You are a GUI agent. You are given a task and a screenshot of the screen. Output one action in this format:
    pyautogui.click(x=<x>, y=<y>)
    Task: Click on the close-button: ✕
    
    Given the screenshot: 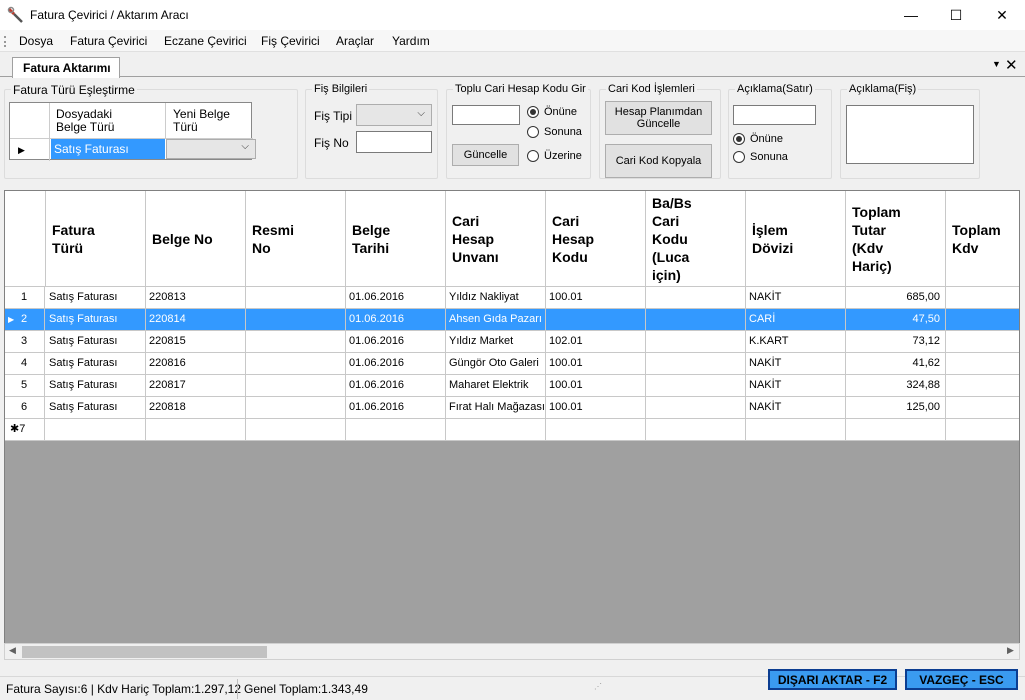 What is the action you would take?
    pyautogui.click(x=1002, y=15)
    